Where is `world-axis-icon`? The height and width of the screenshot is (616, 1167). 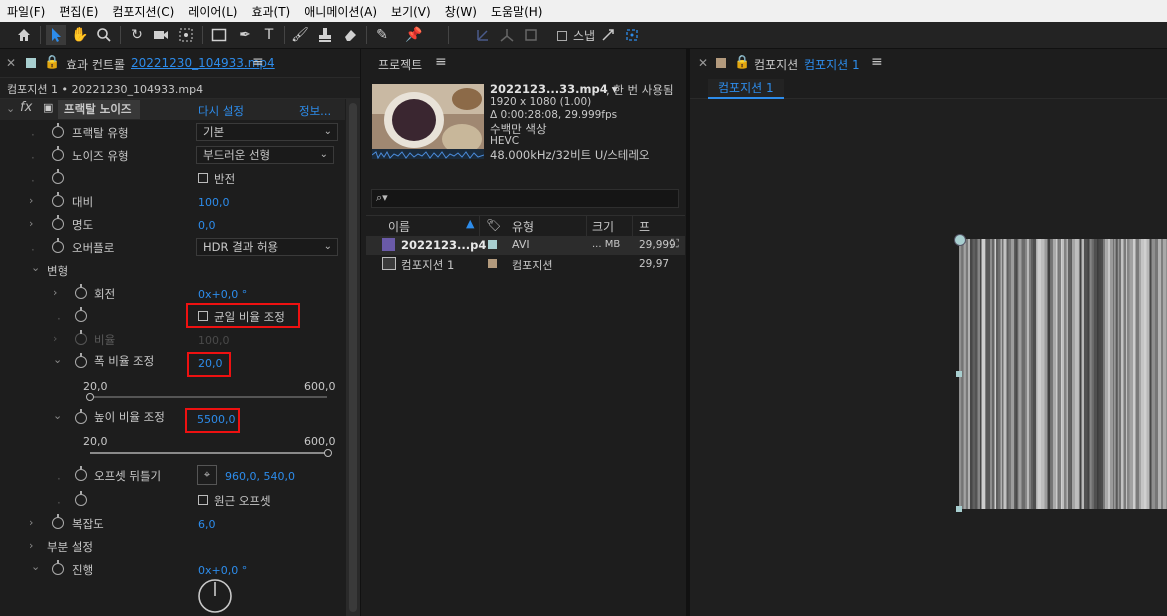
world-axis-icon is located at coordinates (507, 35).